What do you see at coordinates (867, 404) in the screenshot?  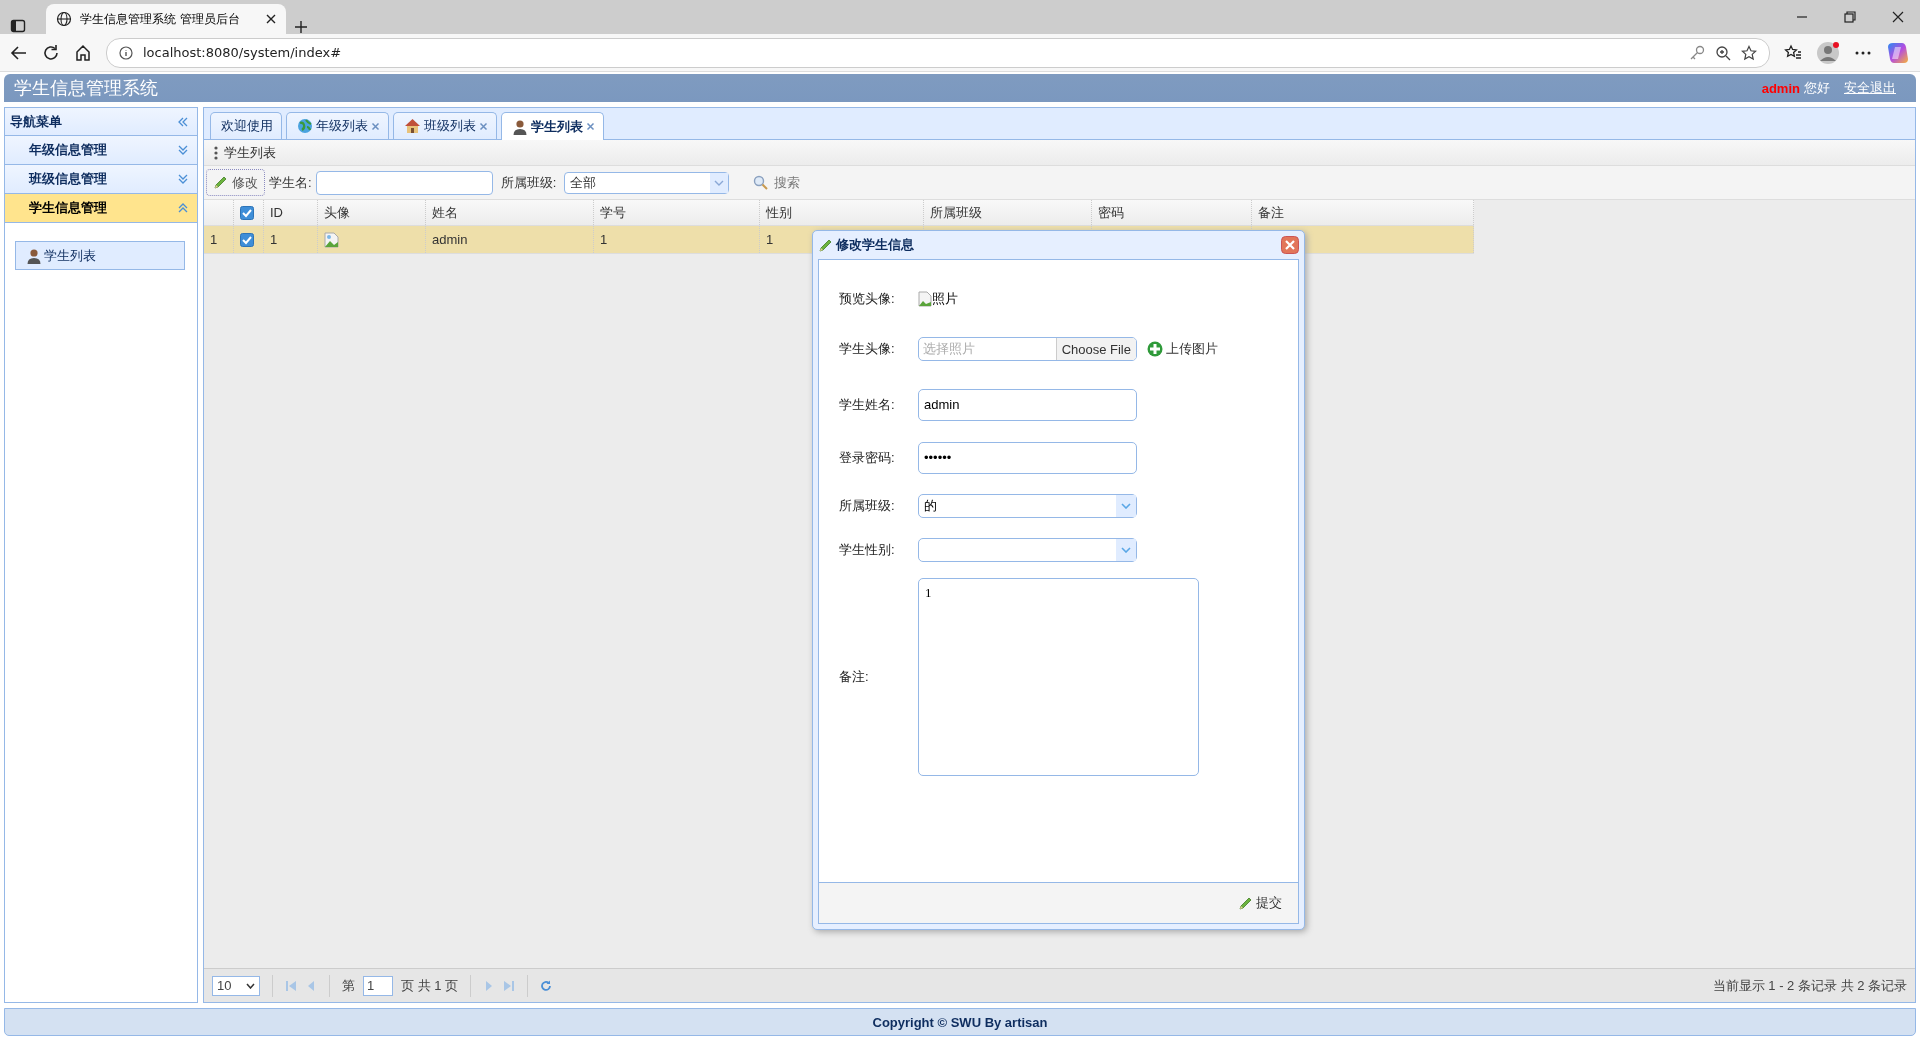 I see `field-label: 学生姓名:` at bounding box center [867, 404].